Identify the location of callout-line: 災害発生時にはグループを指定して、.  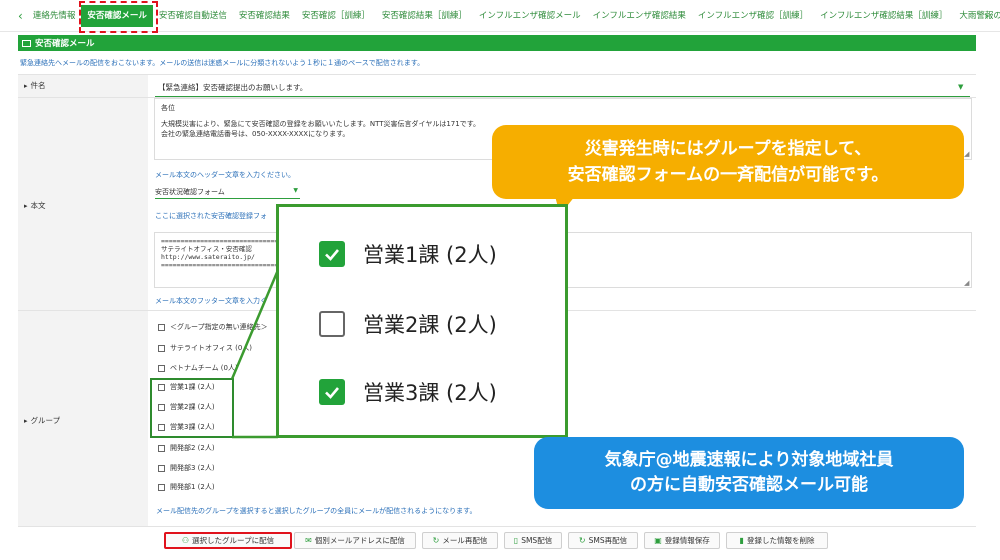
(728, 149).